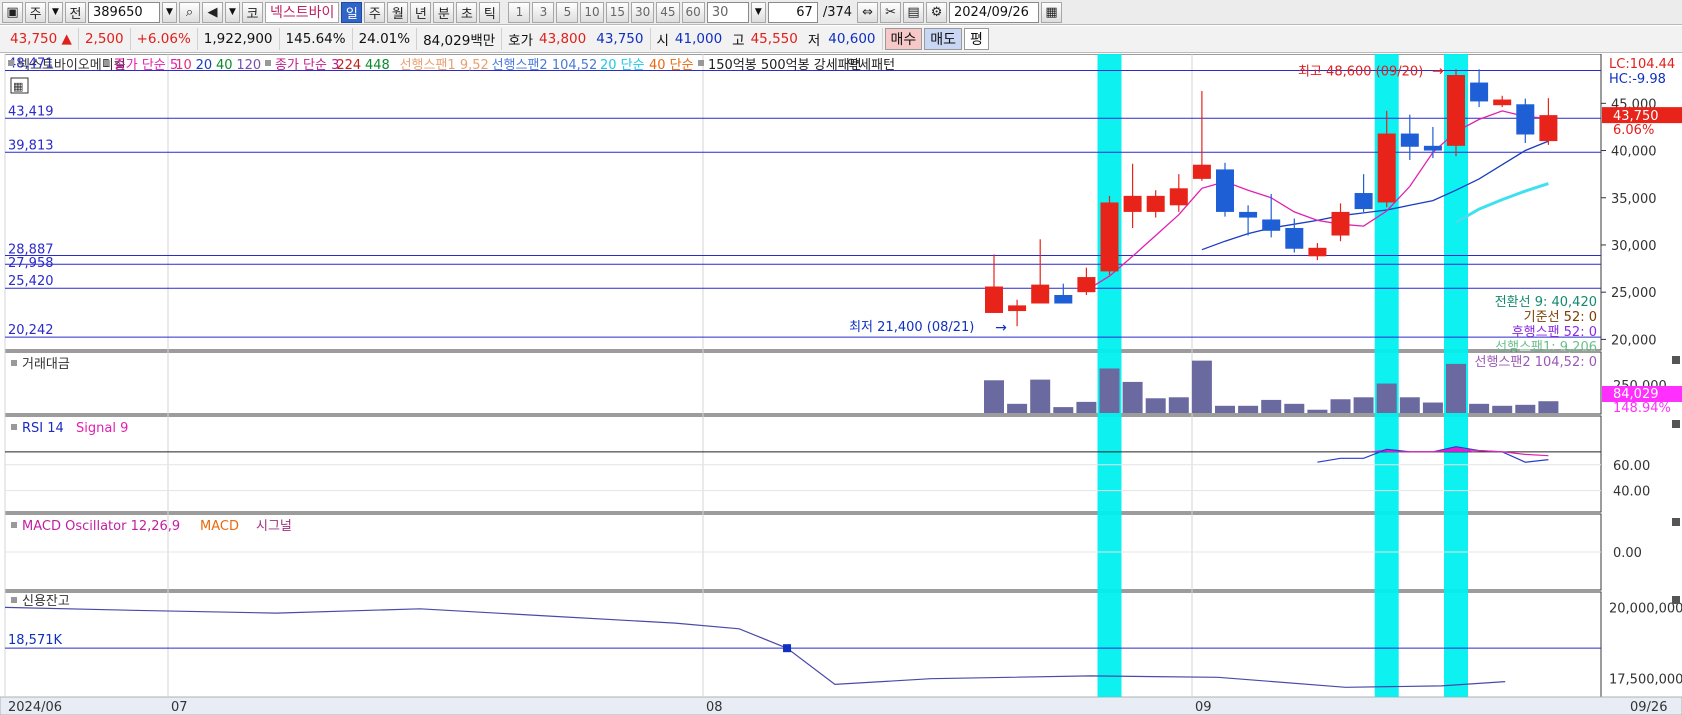  Describe the element at coordinates (520, 41) in the screenshot. I see `hoga-label: 호가` at that location.